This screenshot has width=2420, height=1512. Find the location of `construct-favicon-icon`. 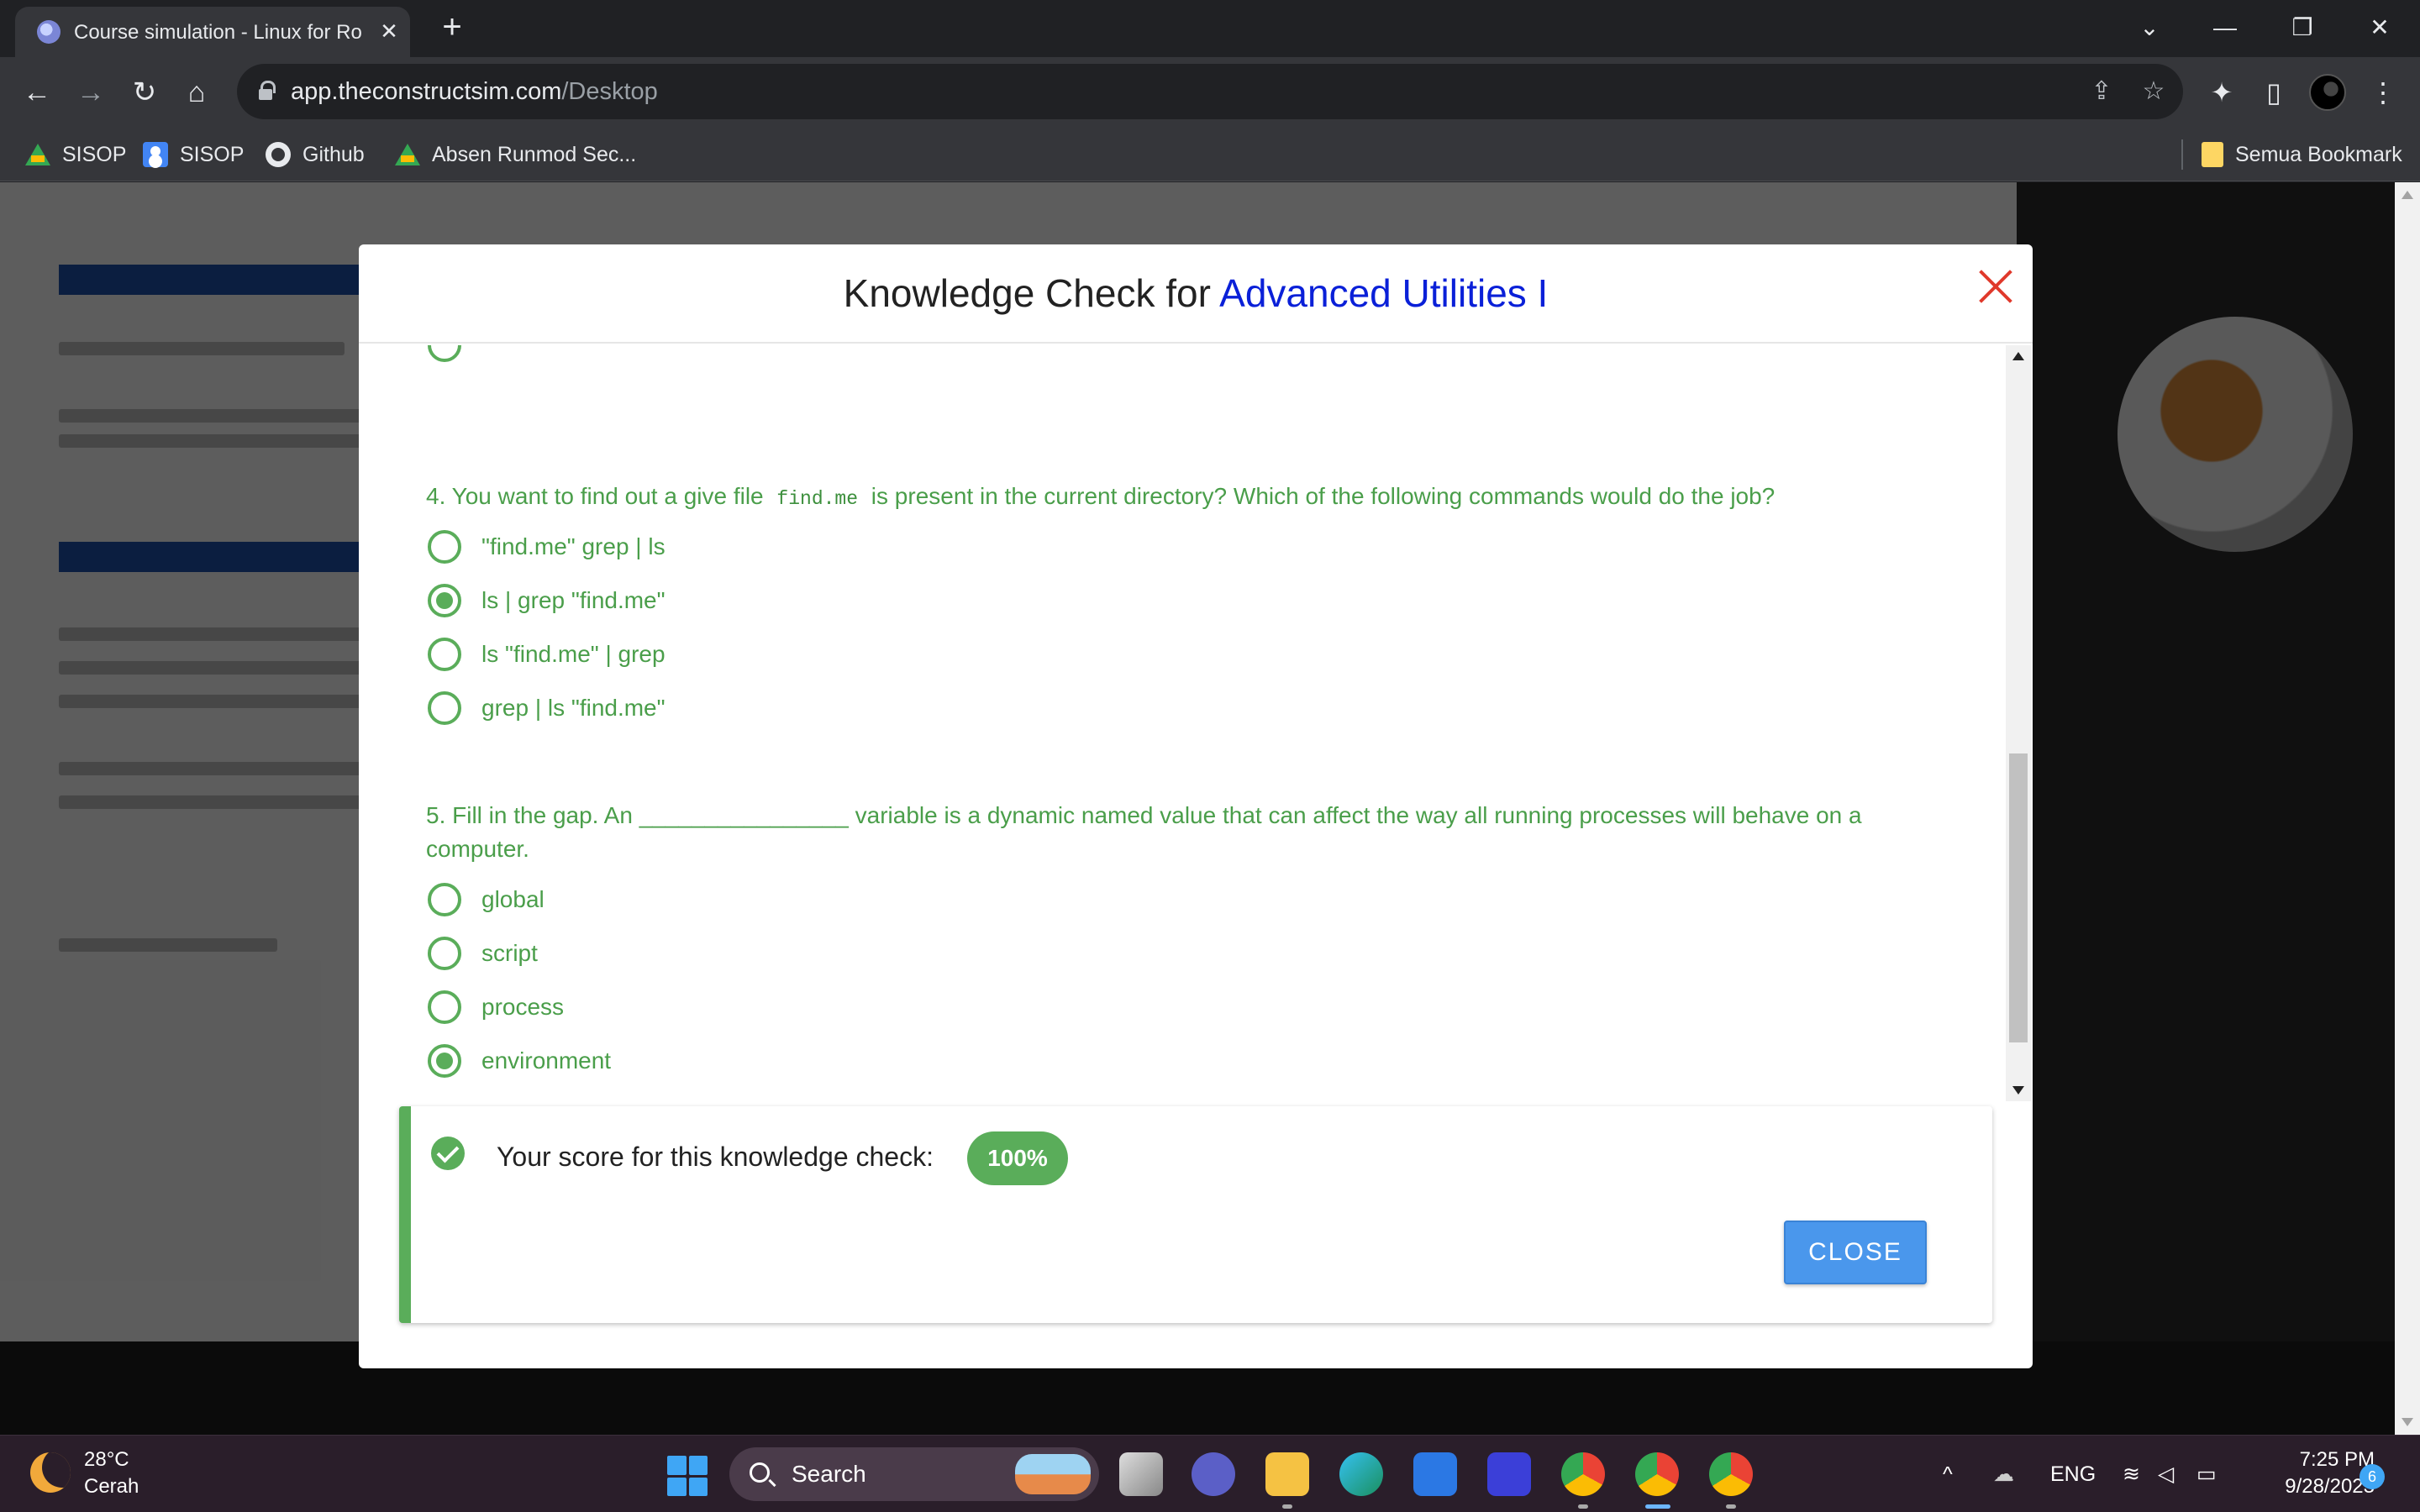

construct-favicon-icon is located at coordinates (49, 32).